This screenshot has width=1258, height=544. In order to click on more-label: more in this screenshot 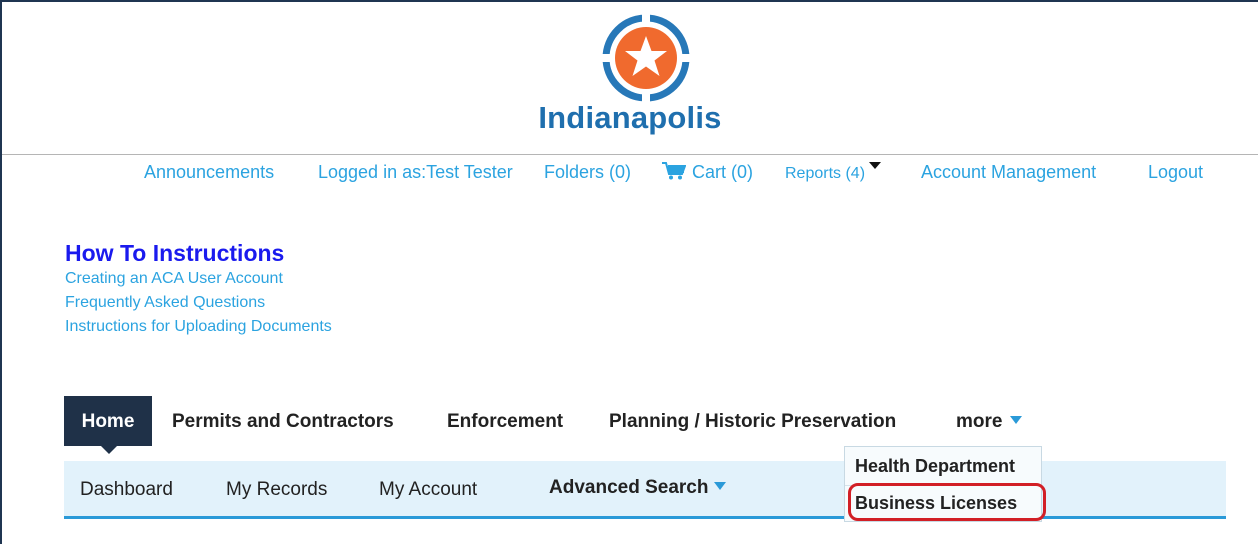, I will do `click(979, 421)`.